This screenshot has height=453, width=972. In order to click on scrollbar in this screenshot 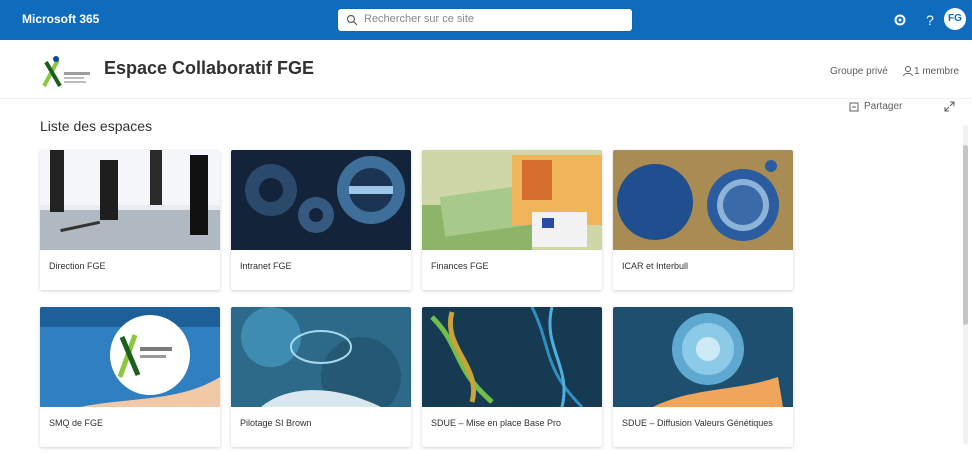, I will do `click(965, 285)`.